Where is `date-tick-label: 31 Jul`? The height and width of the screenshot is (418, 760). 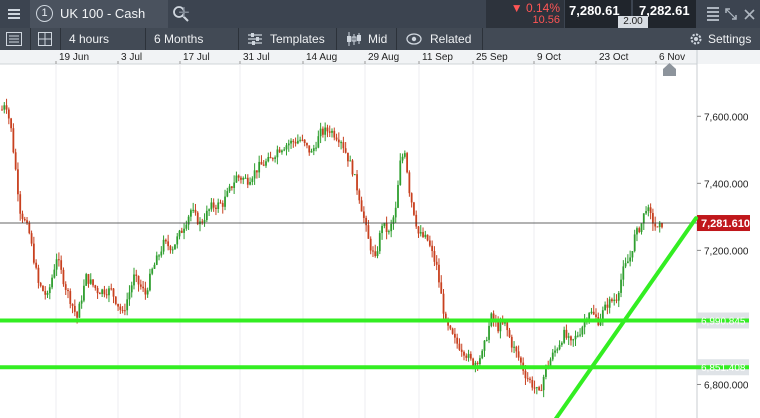 date-tick-label: 31 Jul is located at coordinates (256, 57).